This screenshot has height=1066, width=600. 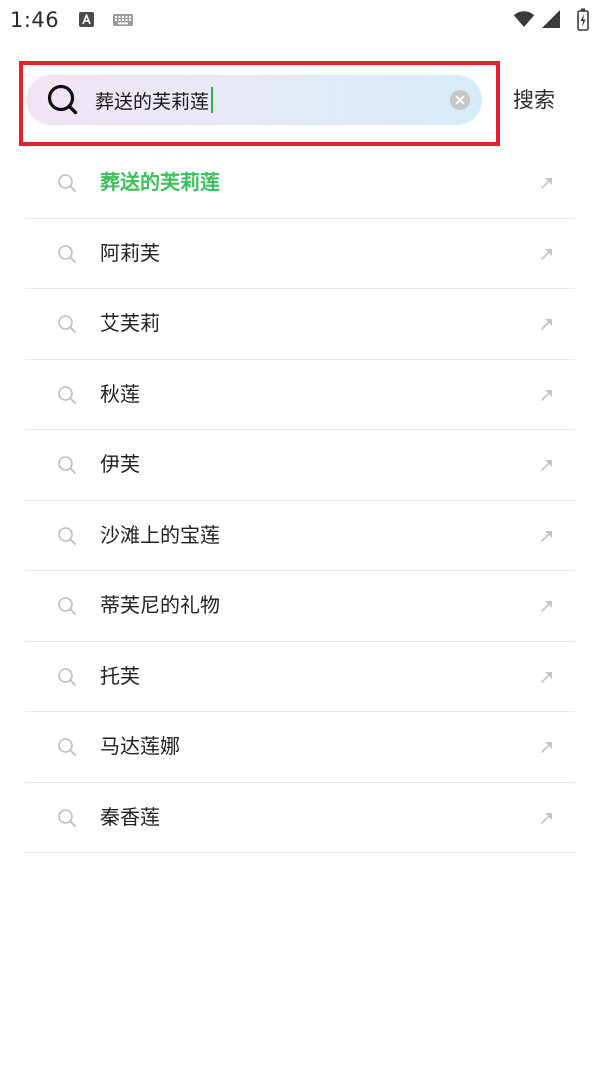 I want to click on suggestion-item: 沙滩上的宝莲, so click(x=300, y=536).